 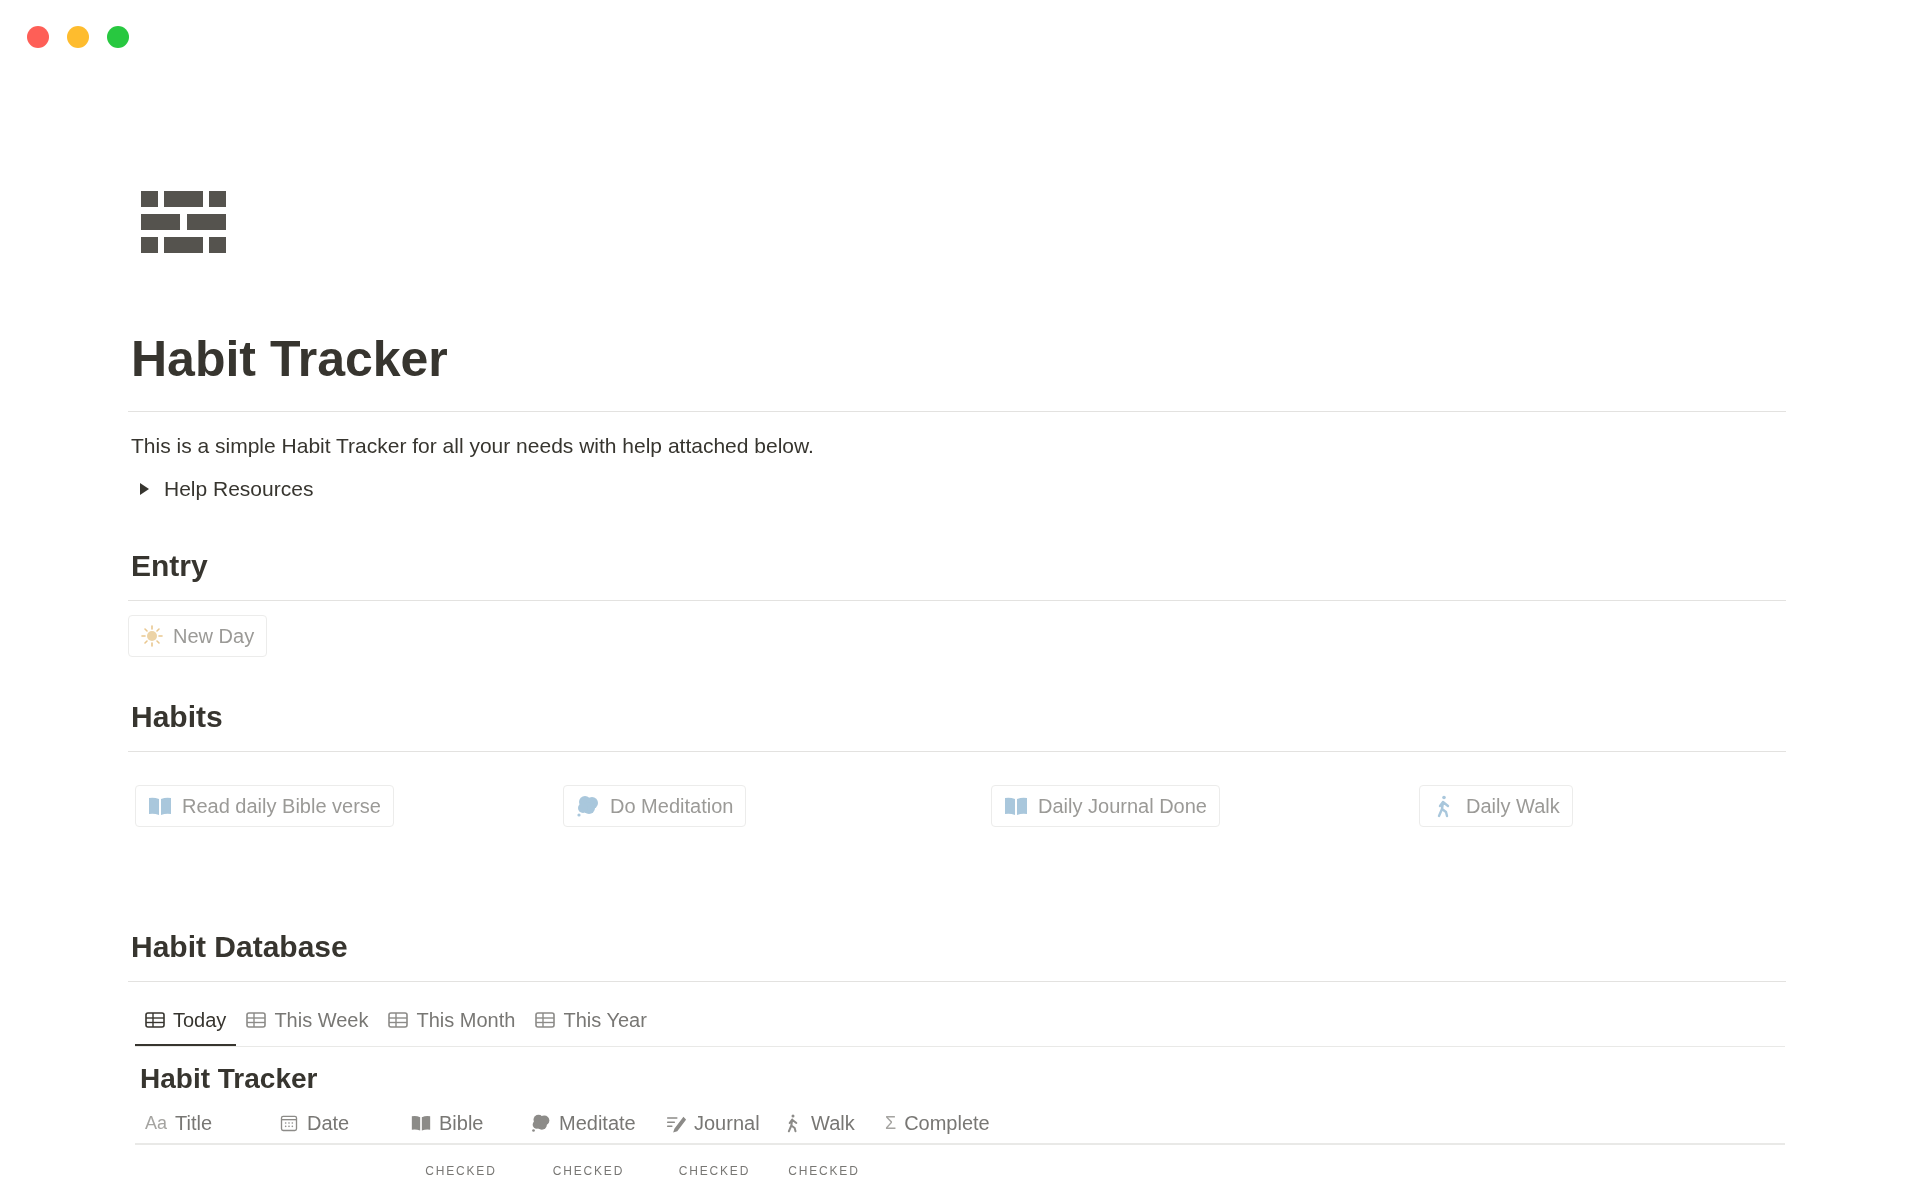 What do you see at coordinates (156, 1123) in the screenshot?
I see `column-type-icon: Aa` at bounding box center [156, 1123].